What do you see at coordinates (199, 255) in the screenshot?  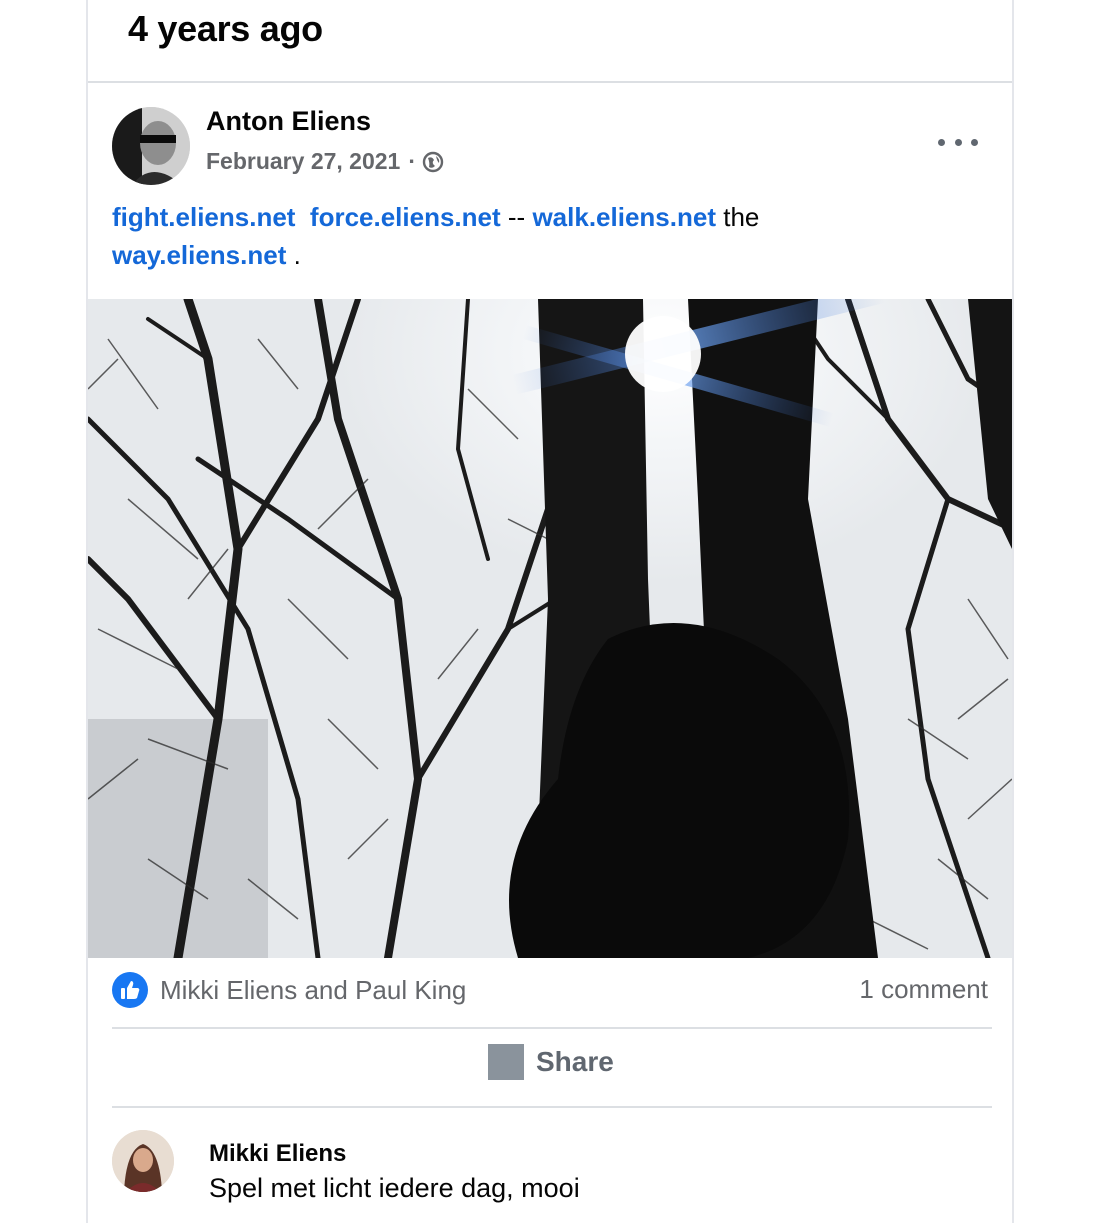 I see `link-way: way.eliens.net` at bounding box center [199, 255].